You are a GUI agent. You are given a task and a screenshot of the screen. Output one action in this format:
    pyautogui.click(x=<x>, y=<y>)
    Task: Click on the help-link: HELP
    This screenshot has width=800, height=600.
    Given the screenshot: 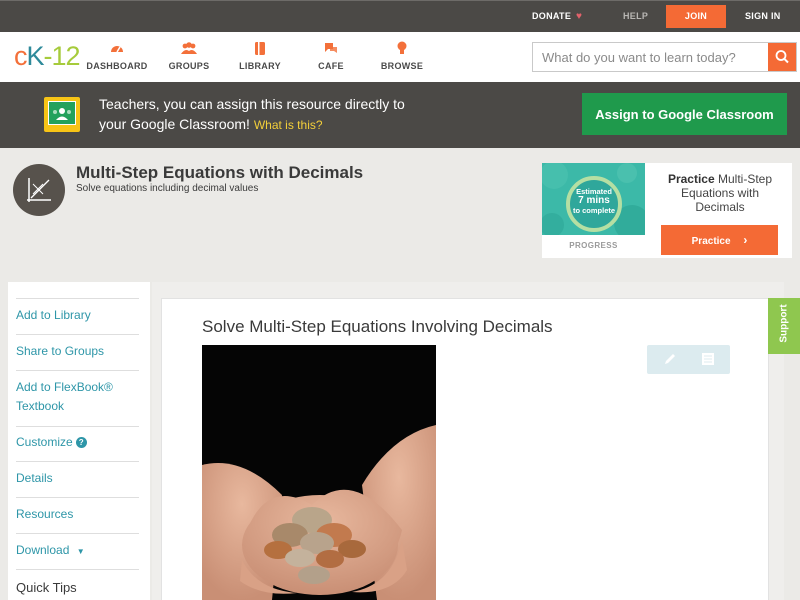 What is the action you would take?
    pyautogui.click(x=635, y=16)
    